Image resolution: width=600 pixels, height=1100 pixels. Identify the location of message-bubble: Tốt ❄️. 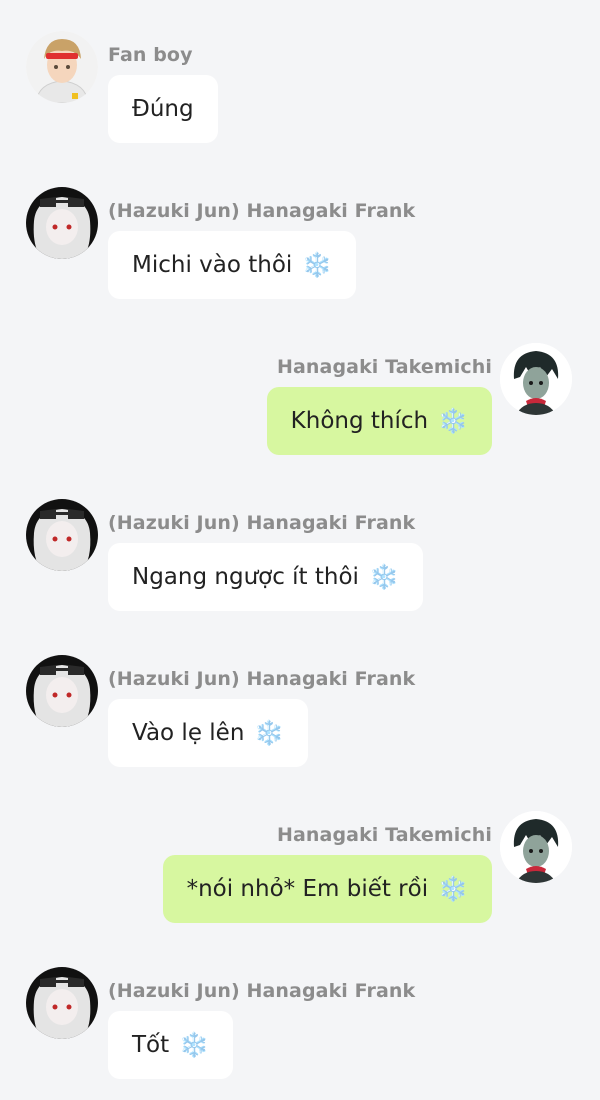
(171, 1045).